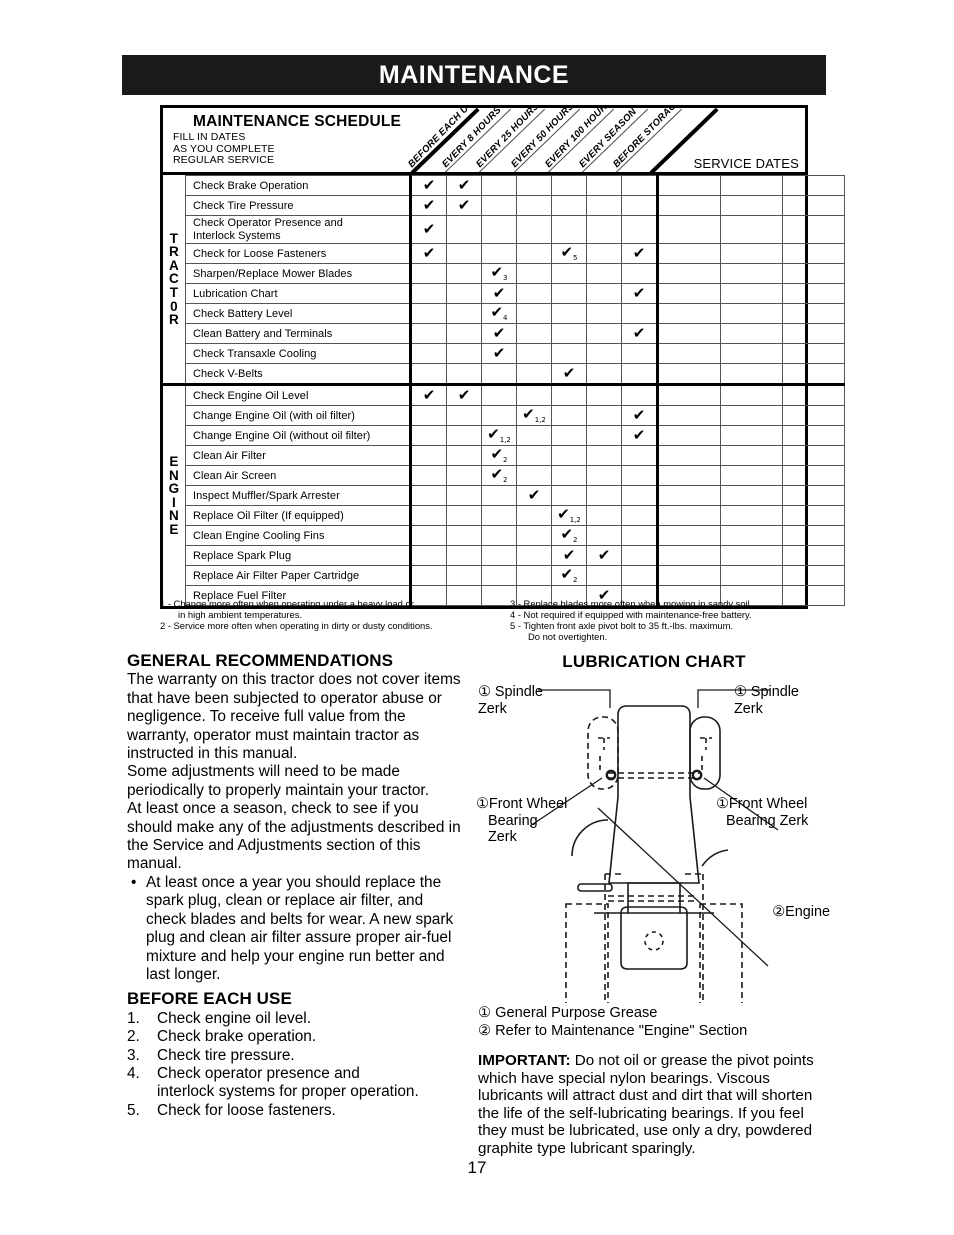  Describe the element at coordinates (298, 555) in the screenshot. I see `task-label: Replace Spark Plug` at that location.